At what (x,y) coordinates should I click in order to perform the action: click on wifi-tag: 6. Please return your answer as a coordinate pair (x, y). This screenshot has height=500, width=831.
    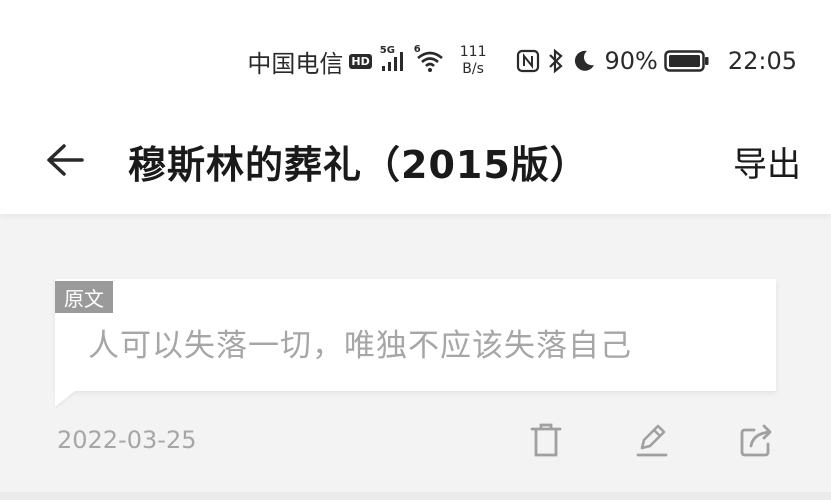
    Looking at the image, I should click on (417, 49).